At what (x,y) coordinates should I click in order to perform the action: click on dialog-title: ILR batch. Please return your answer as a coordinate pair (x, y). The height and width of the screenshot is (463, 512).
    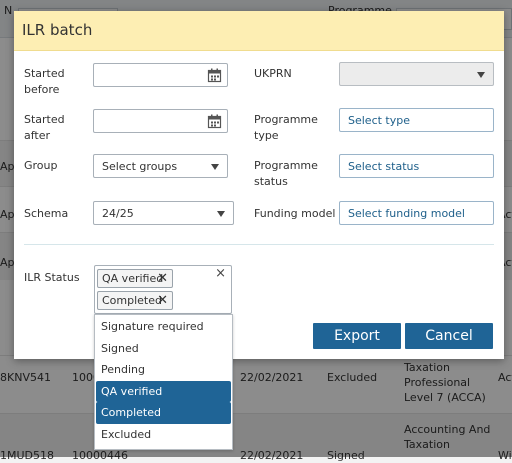
    Looking at the image, I should click on (259, 31).